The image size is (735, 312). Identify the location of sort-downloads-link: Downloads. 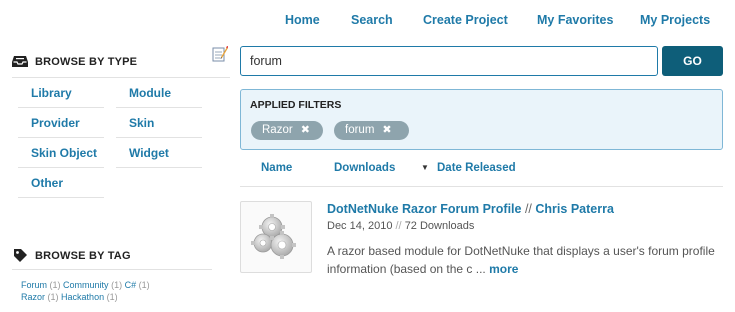
(364, 168).